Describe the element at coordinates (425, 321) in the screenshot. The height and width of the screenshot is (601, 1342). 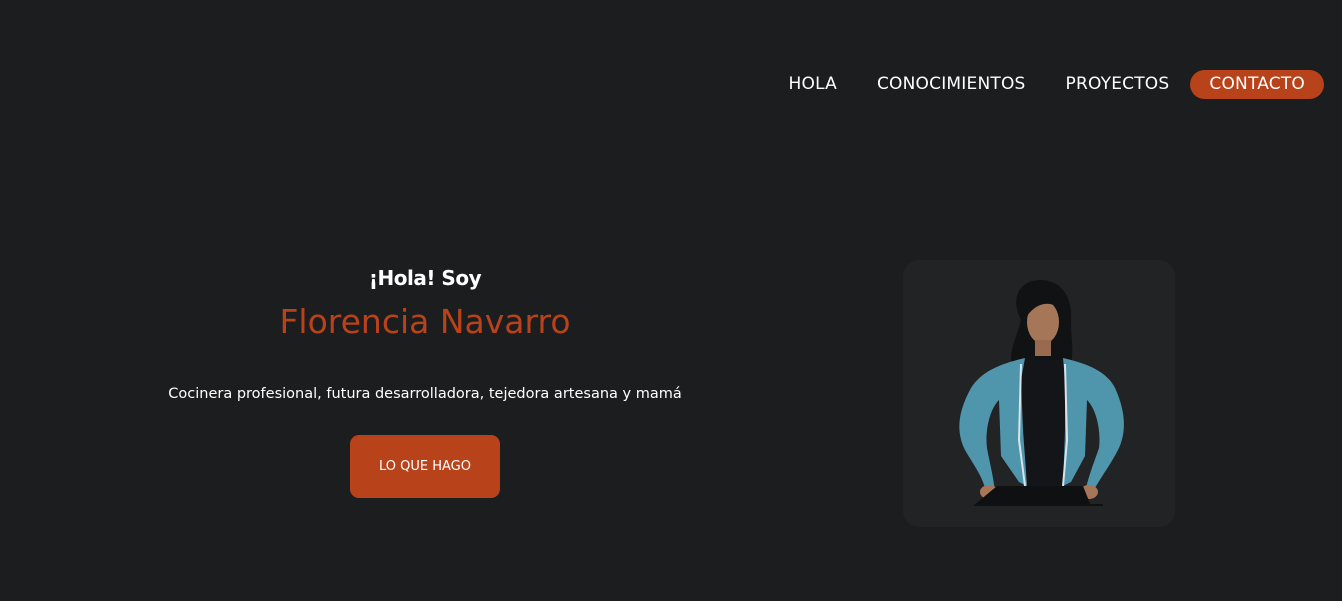
I see `hero-name: Florencia Navarro` at that location.